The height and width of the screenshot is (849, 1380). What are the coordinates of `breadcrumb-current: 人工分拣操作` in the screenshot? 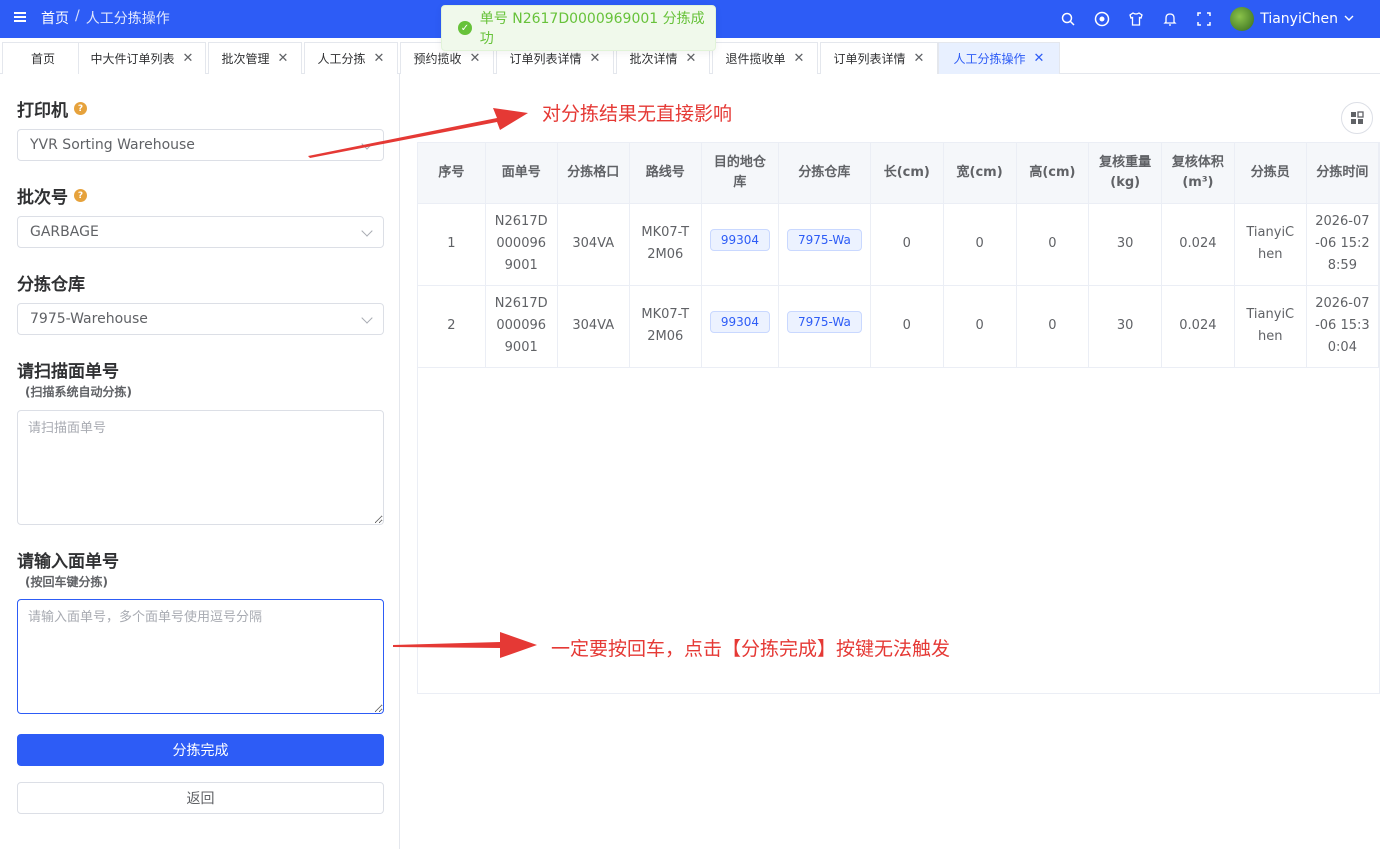 It's located at (127, 19).